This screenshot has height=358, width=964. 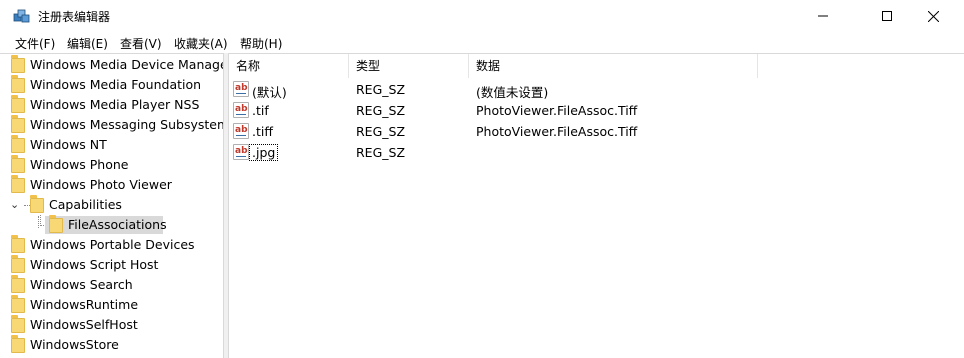 I want to click on tree-item: Windows Search, so click(x=115, y=285).